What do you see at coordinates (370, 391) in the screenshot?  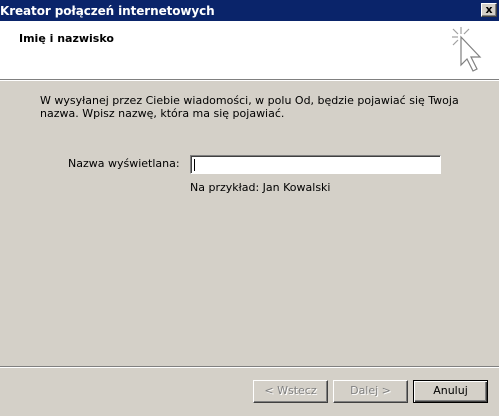 I see `next-button: Dalej >` at bounding box center [370, 391].